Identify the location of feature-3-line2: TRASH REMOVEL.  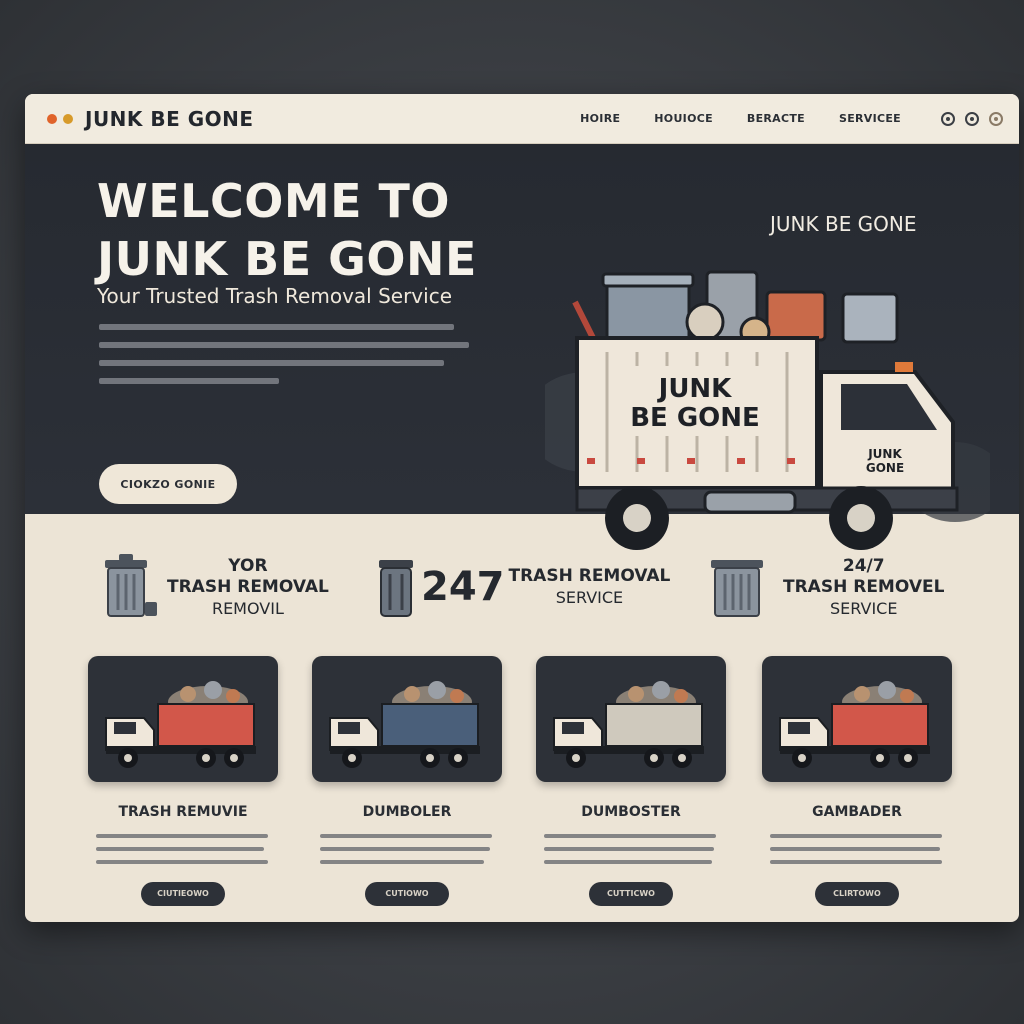
(864, 586).